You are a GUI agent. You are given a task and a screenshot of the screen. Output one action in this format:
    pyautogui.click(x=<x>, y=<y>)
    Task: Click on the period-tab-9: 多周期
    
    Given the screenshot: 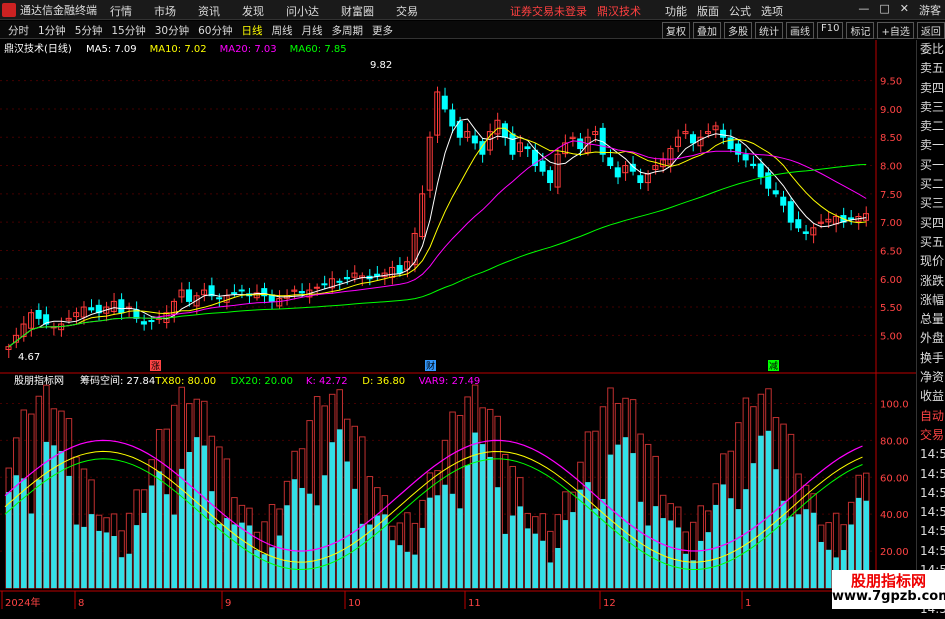 What is the action you would take?
    pyautogui.click(x=348, y=30)
    